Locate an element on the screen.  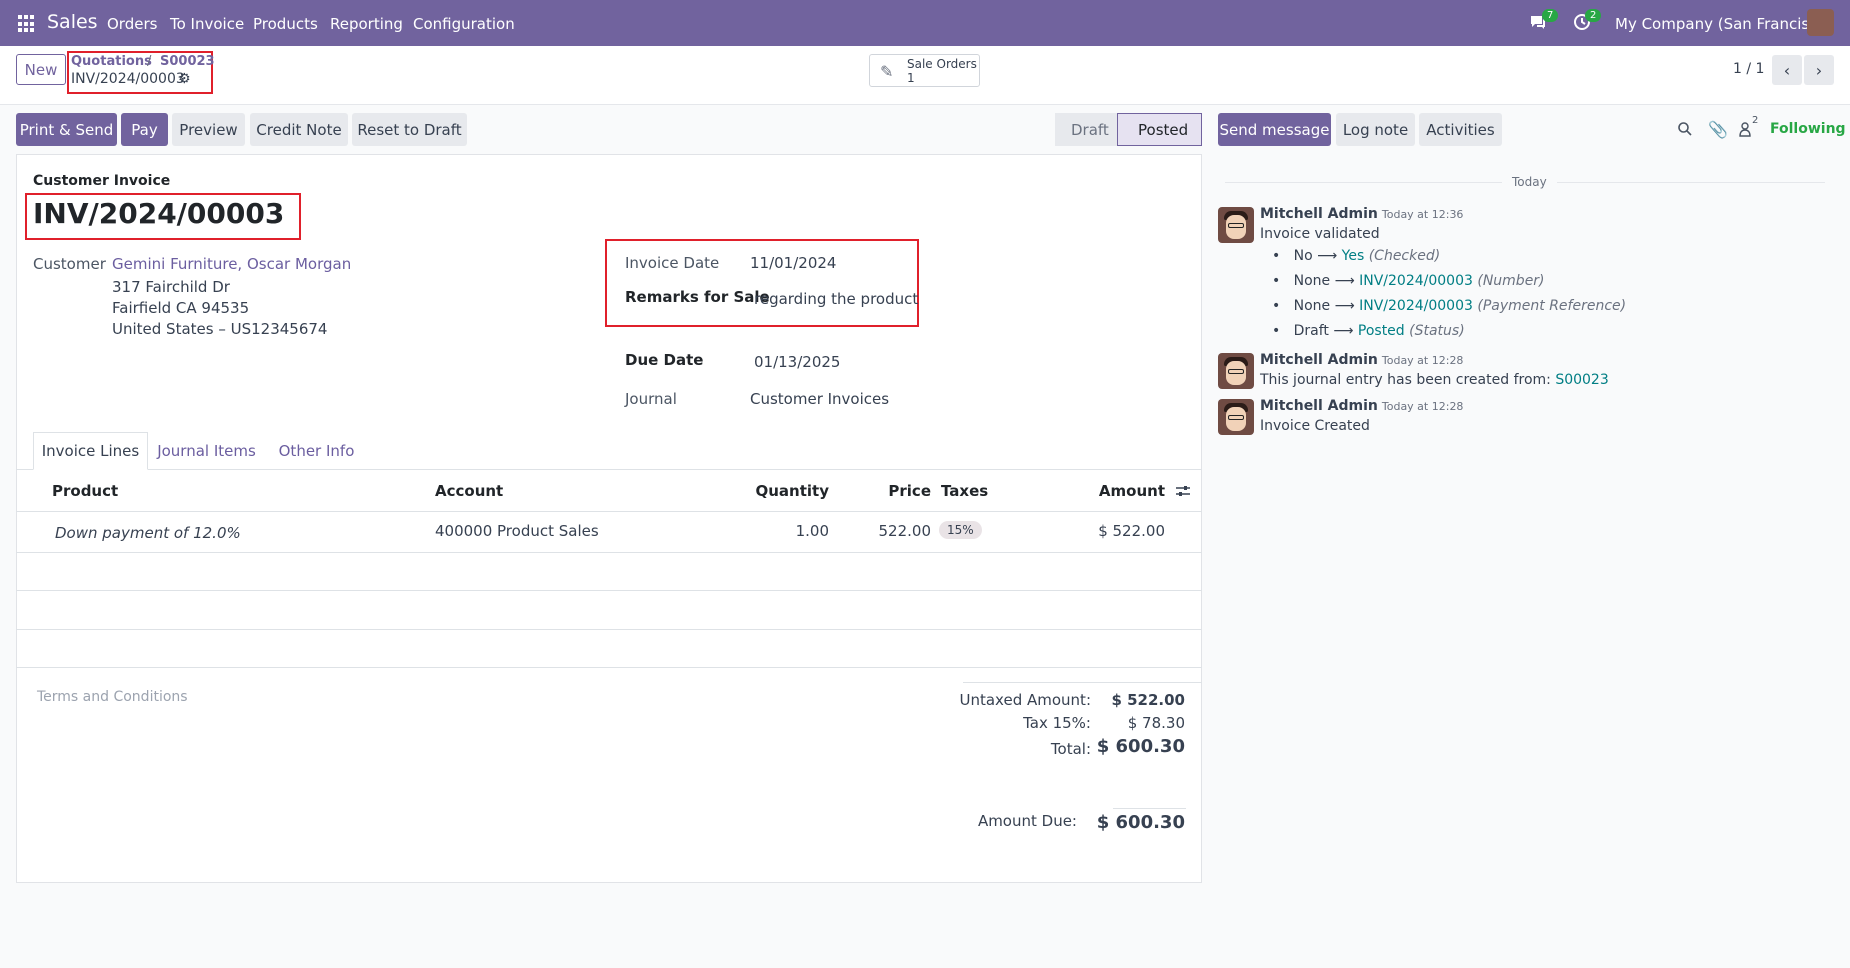
send-message-button: Send message is located at coordinates (1274, 129).